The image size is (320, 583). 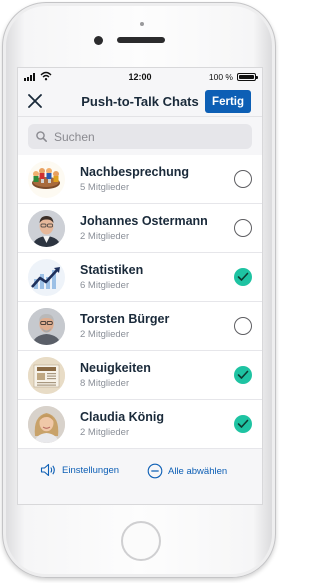 I want to click on chat-row-nachbesprechung: Nachbesprechung 5 Mitglieder, so click(x=140, y=179).